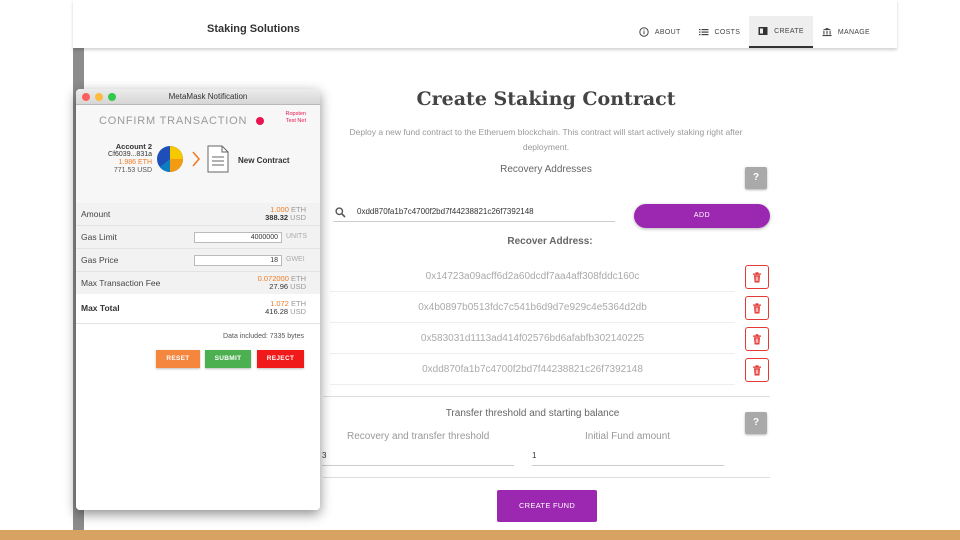  I want to click on network-label: Ropsten Test Net, so click(286, 118).